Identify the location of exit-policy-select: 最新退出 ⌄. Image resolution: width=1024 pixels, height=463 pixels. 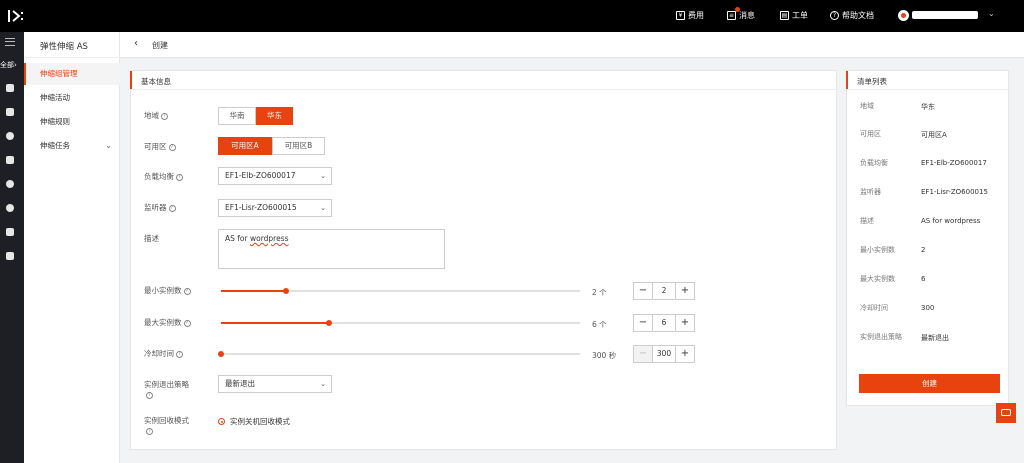
(275, 384).